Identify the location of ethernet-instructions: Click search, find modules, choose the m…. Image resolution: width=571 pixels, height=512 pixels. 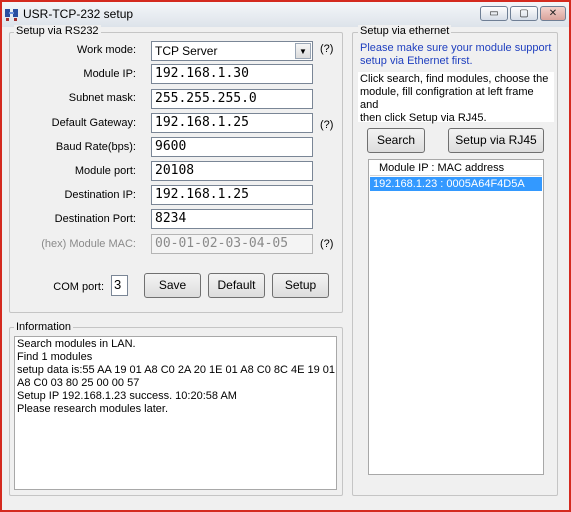
(456, 98).